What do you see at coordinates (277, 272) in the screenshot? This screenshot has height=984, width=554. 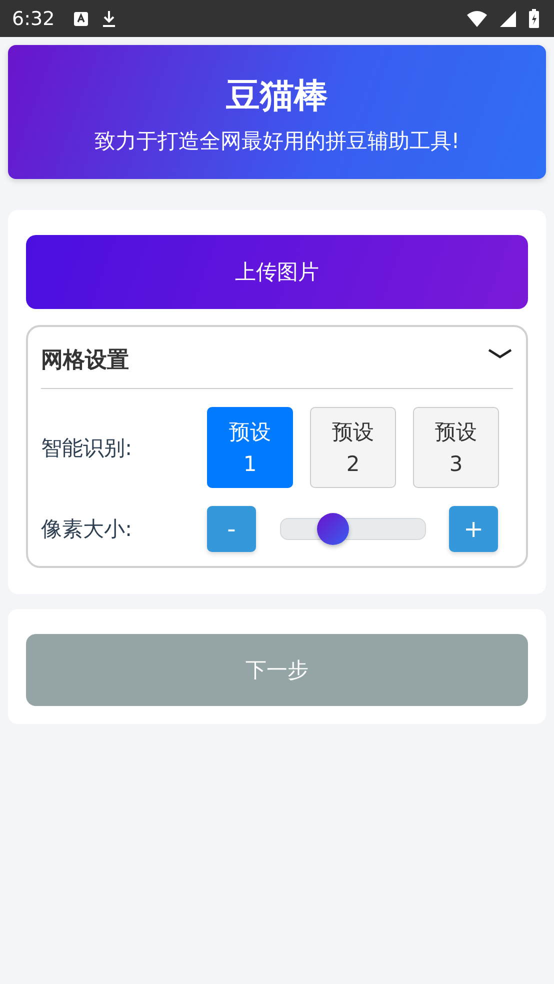 I see `upload-button: 上传图片` at bounding box center [277, 272].